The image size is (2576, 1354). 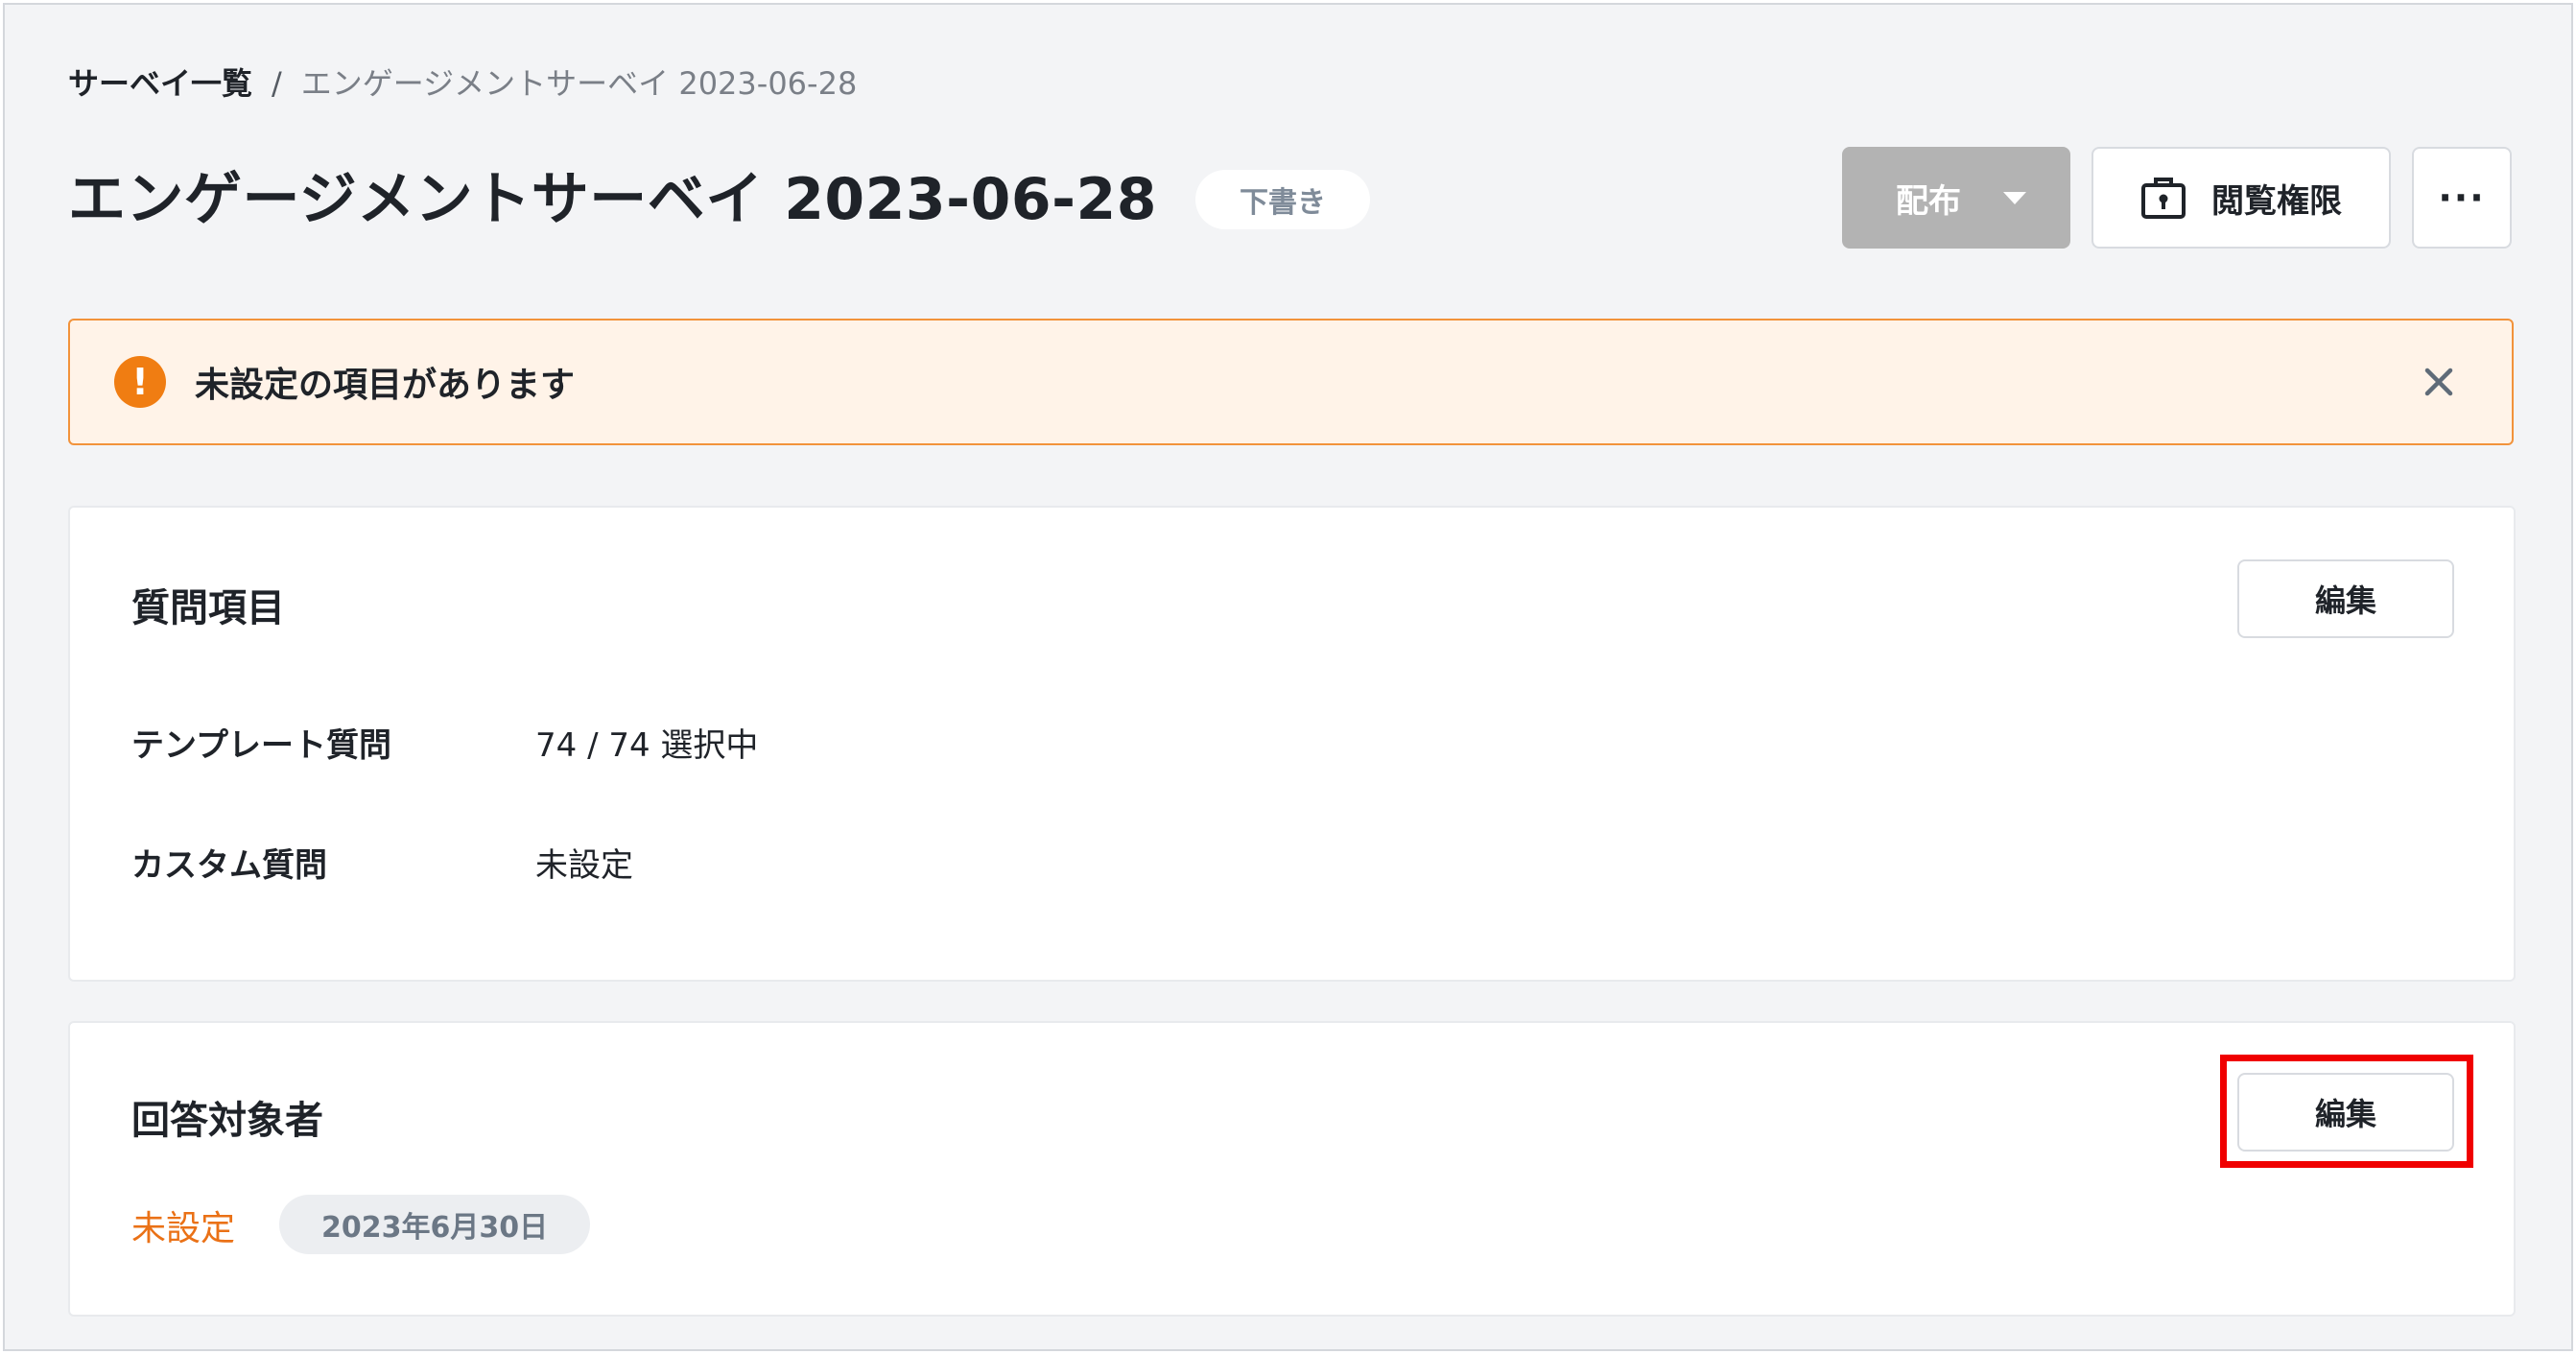 I want to click on view-permission-label: 閲覧権限, so click(x=2276, y=201).